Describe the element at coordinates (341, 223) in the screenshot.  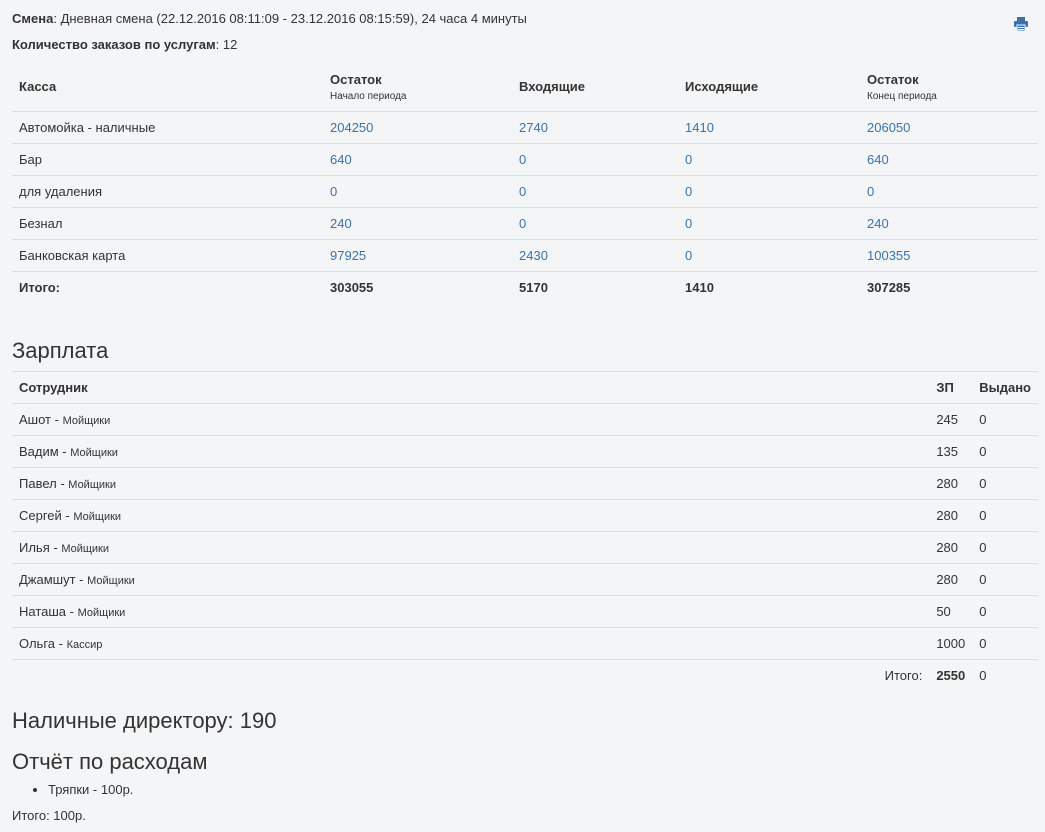
I see `start-balance-link: 240` at that location.